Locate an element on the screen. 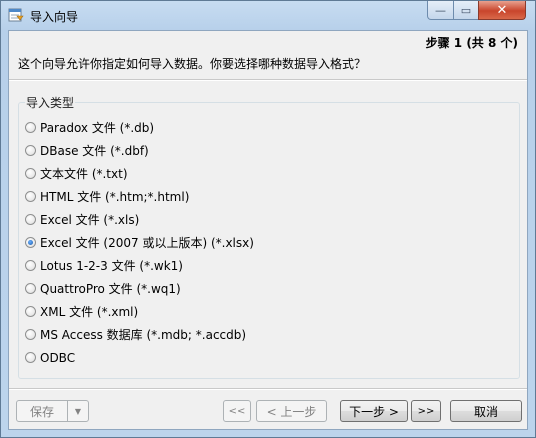 This screenshot has height=438, width=536. previous-step-button: < 上一步 is located at coordinates (291, 411).